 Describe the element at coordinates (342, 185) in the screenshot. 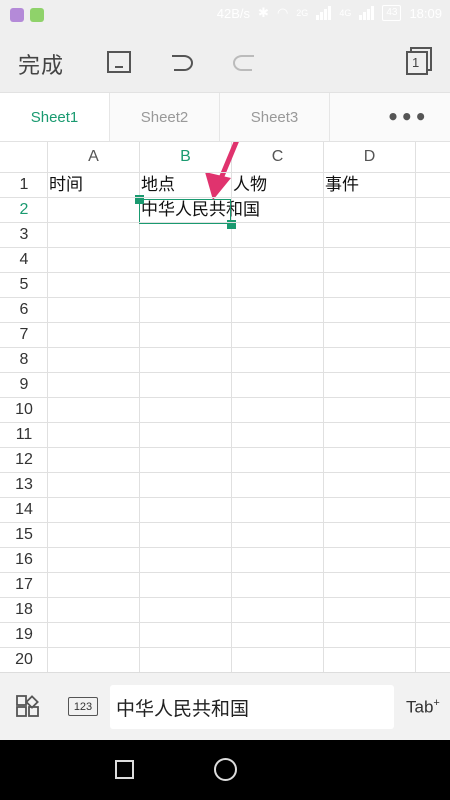

I see `cell-d1: 事件` at that location.